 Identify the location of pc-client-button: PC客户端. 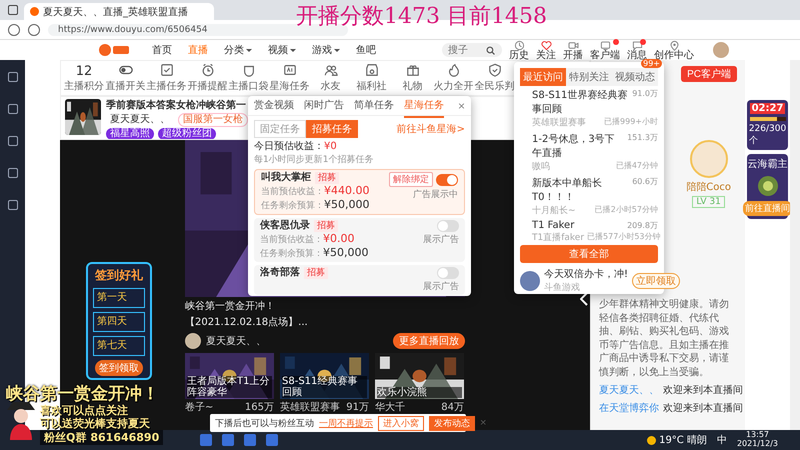
(709, 74).